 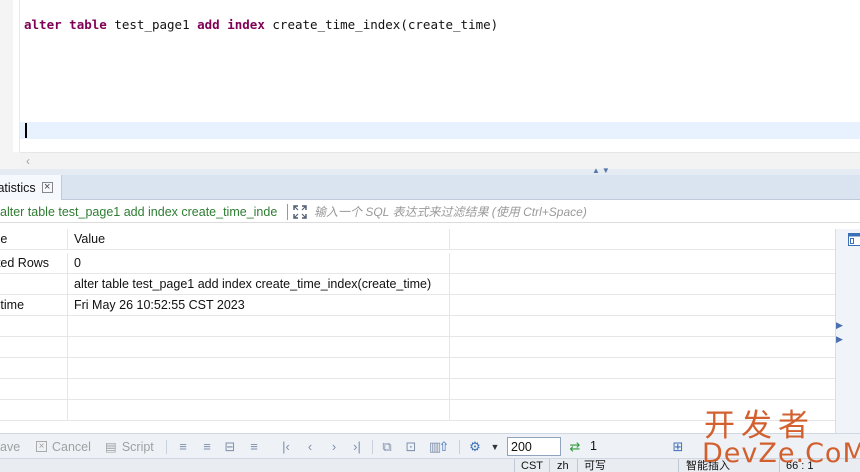 I want to click on gear-icon: ⚙, so click(x=475, y=447).